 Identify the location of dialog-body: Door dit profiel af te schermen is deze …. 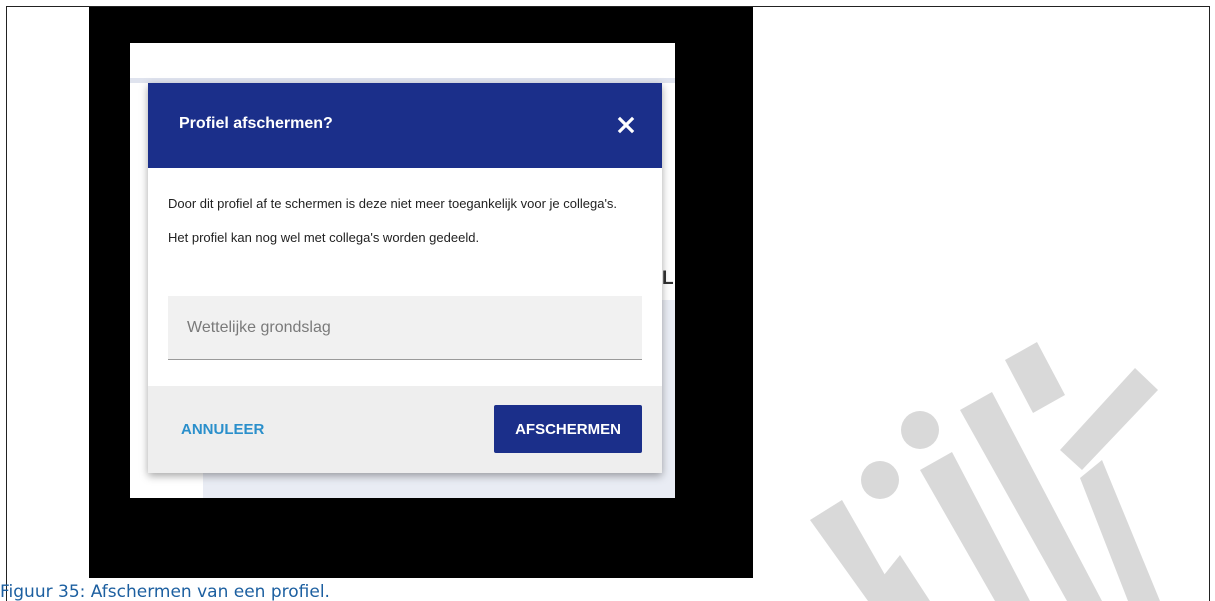
(398, 220).